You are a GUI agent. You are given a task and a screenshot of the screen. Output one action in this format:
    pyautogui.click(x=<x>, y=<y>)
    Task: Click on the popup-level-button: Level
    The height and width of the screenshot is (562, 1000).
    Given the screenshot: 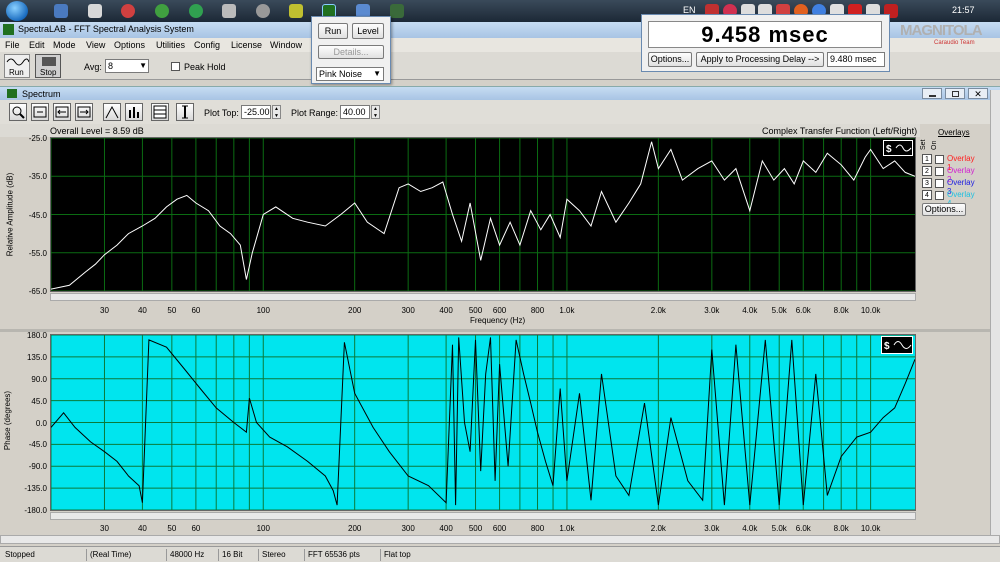 What is the action you would take?
    pyautogui.click(x=368, y=31)
    